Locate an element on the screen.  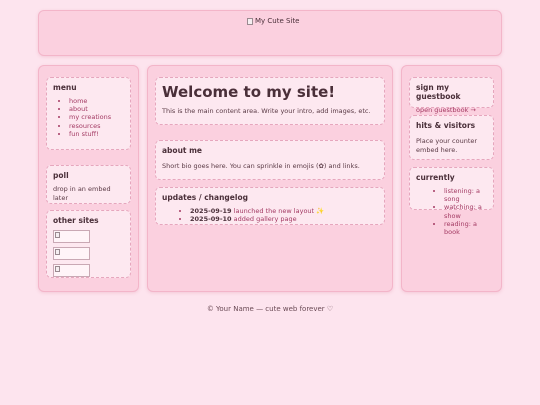
open-guestbook-link: open guestbook → is located at coordinates (446, 110).